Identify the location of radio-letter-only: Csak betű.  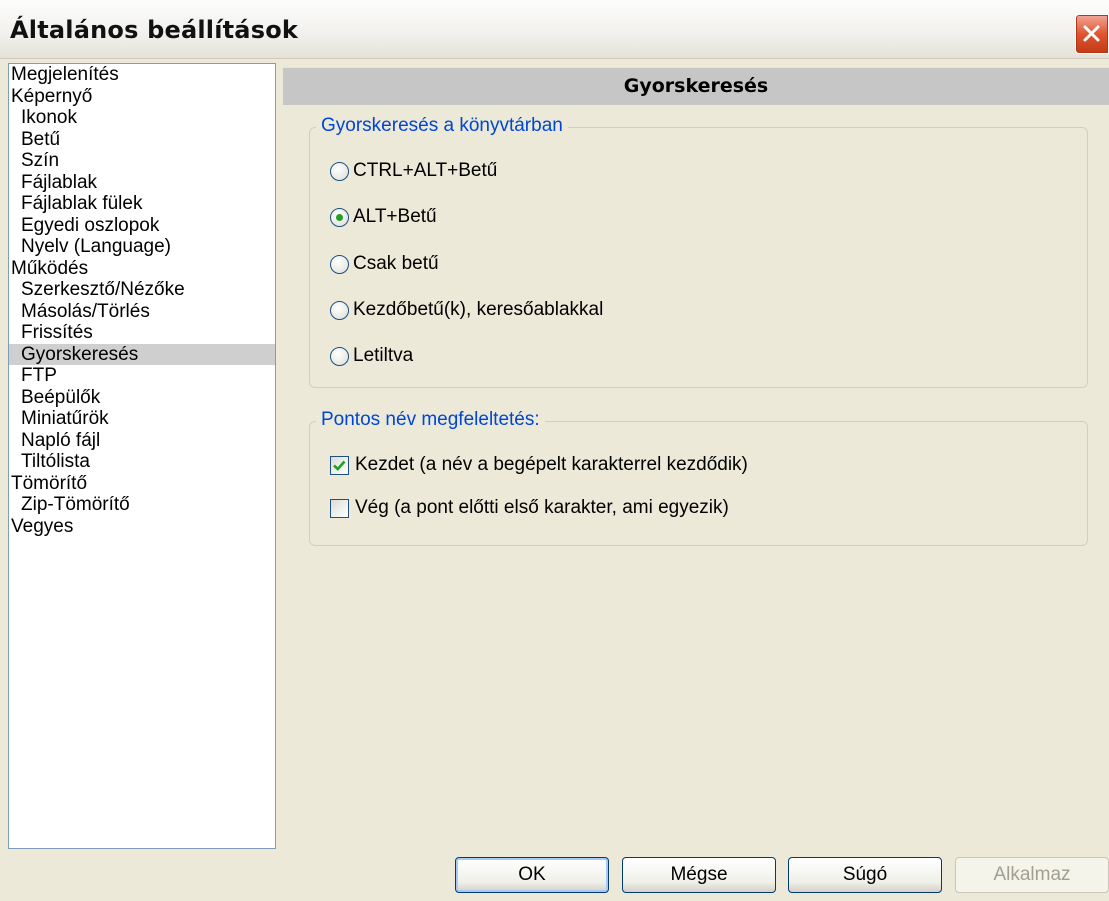
(384, 264).